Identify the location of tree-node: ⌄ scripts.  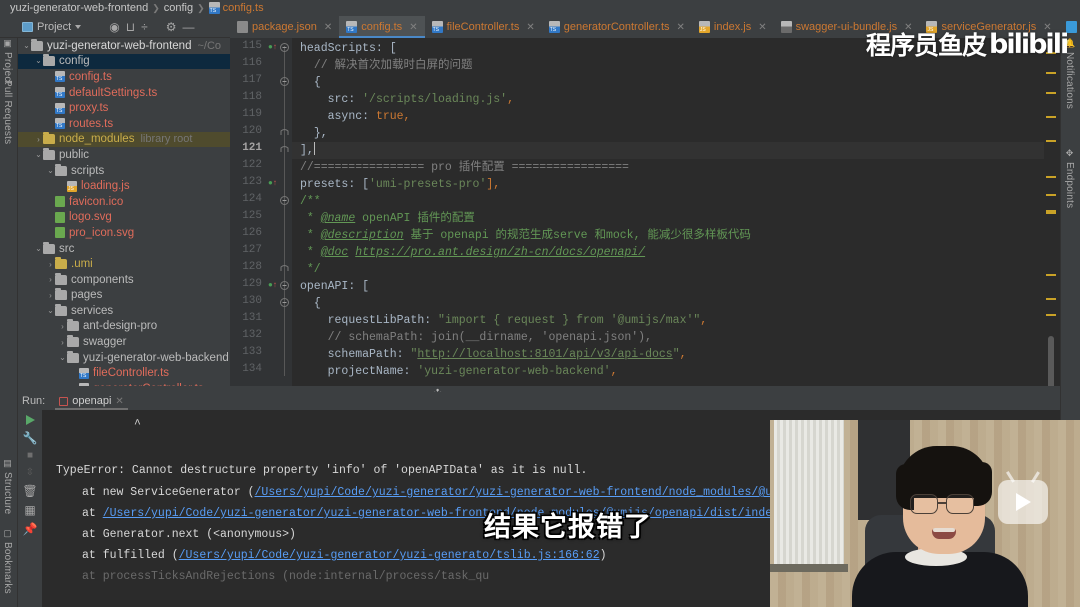
(124, 171).